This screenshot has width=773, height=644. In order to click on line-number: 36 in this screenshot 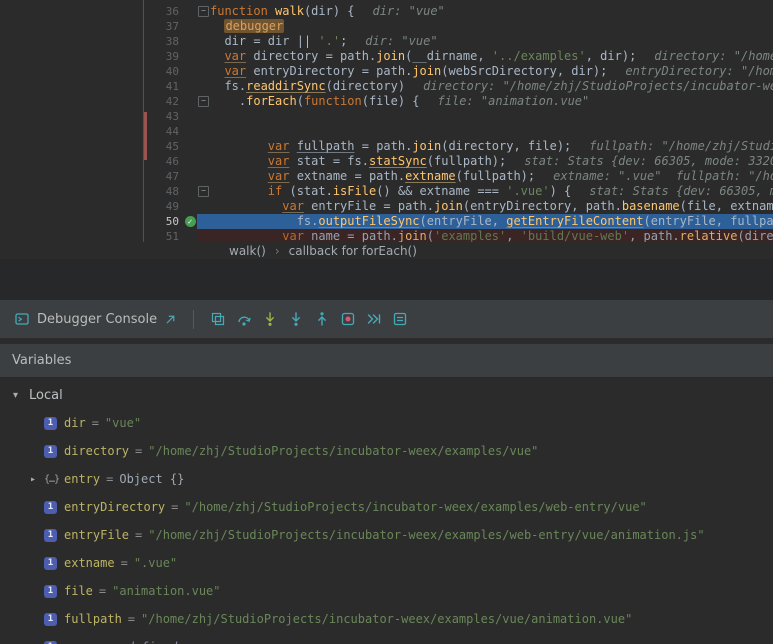, I will do `click(163, 11)`.